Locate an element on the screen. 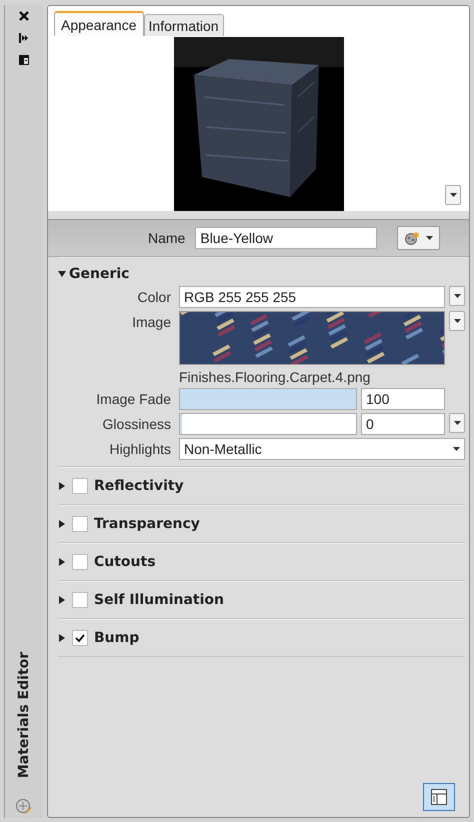 Image resolution: width=474 pixels, height=822 pixels. material-sphere-icon is located at coordinates (412, 238).